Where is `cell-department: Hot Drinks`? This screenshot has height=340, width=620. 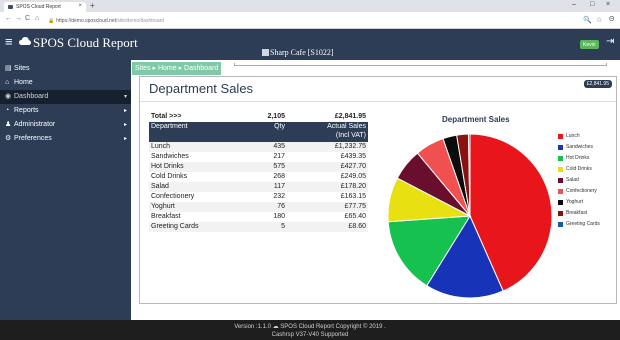 cell-department: Hot Drinks is located at coordinates (167, 166).